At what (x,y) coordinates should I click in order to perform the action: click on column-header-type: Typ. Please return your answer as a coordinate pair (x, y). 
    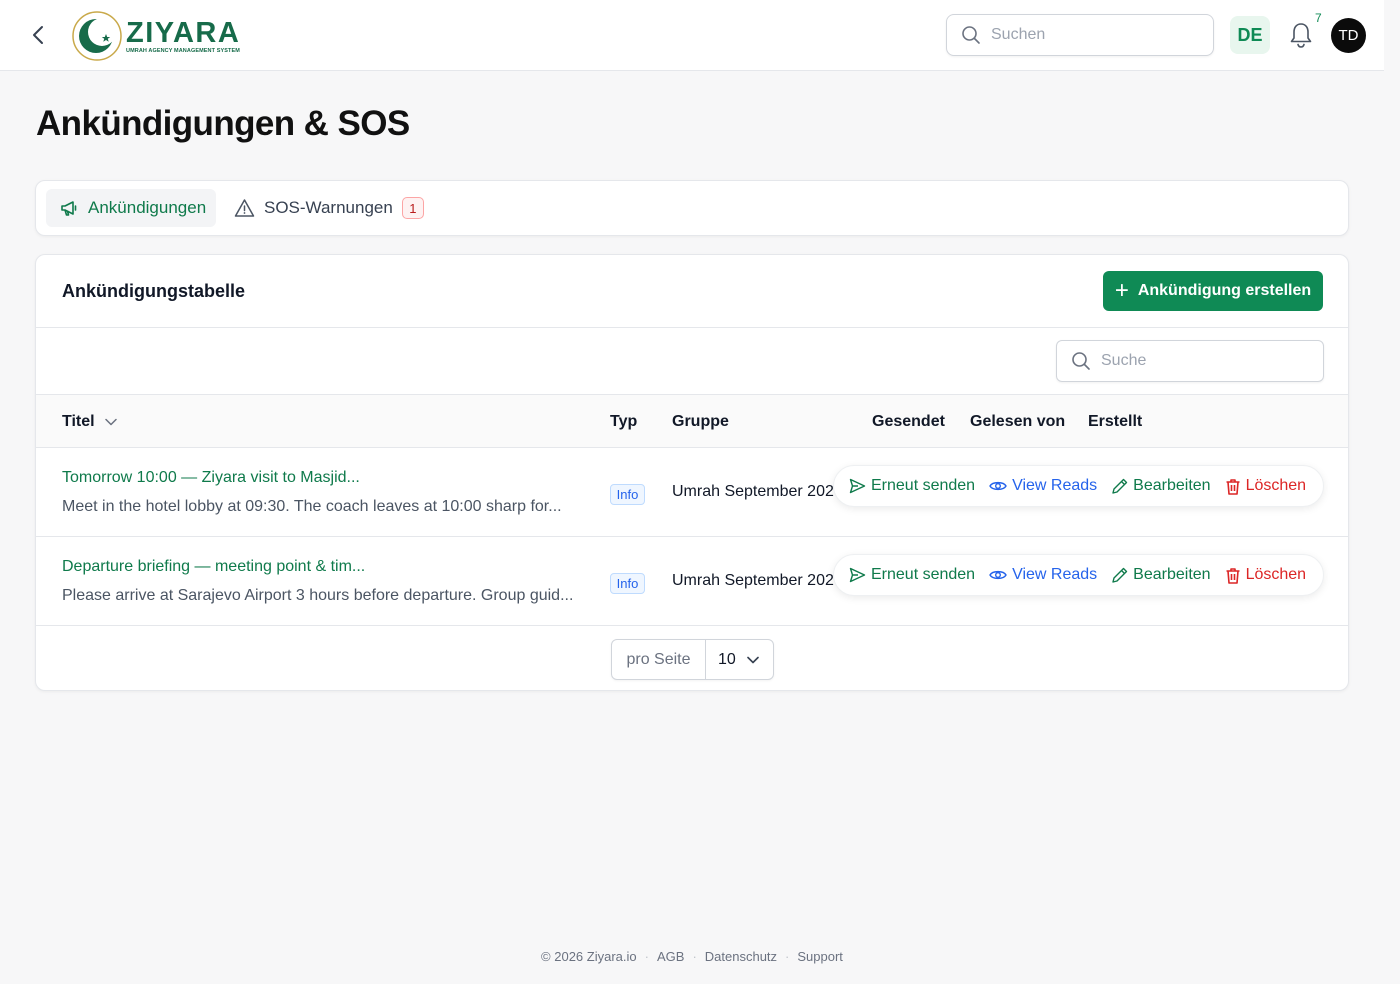
    Looking at the image, I should click on (624, 421).